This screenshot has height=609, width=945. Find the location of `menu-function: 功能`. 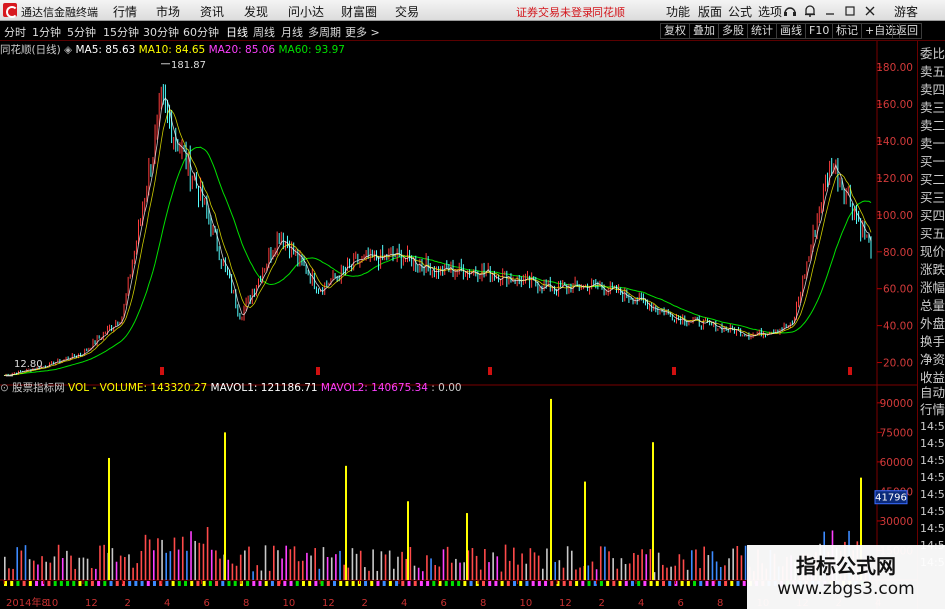

menu-function: 功能 is located at coordinates (678, 11).